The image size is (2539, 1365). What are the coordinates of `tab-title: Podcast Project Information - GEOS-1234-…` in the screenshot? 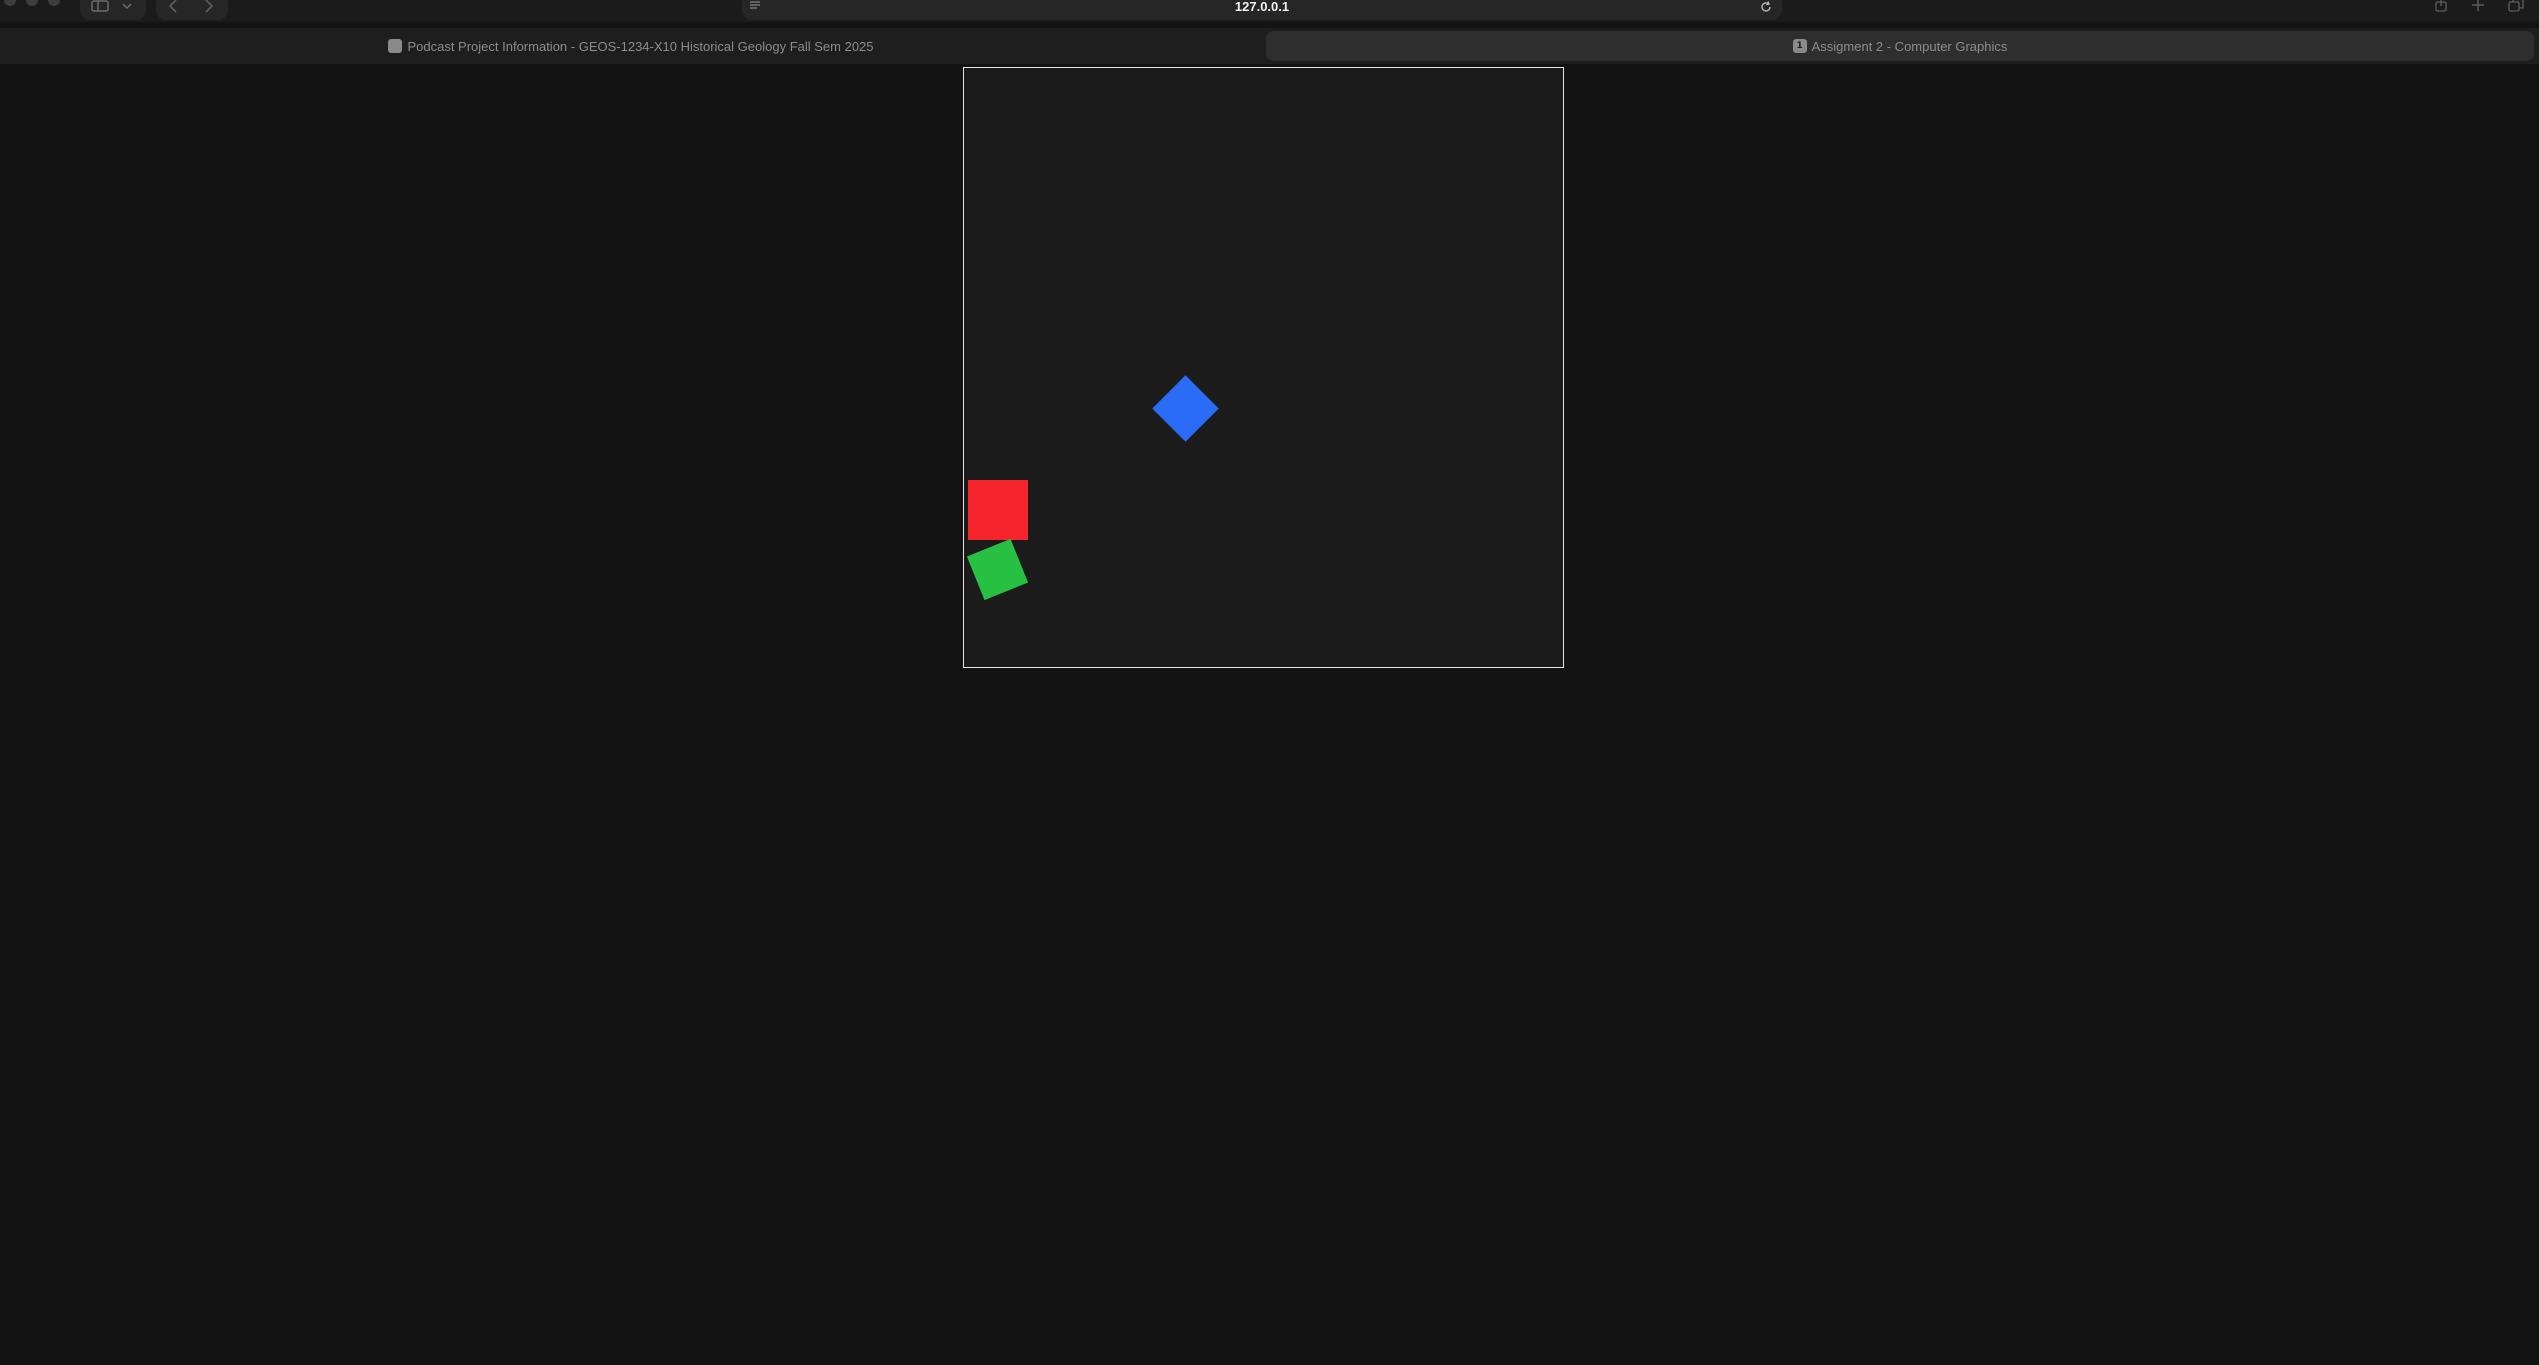 It's located at (640, 46).